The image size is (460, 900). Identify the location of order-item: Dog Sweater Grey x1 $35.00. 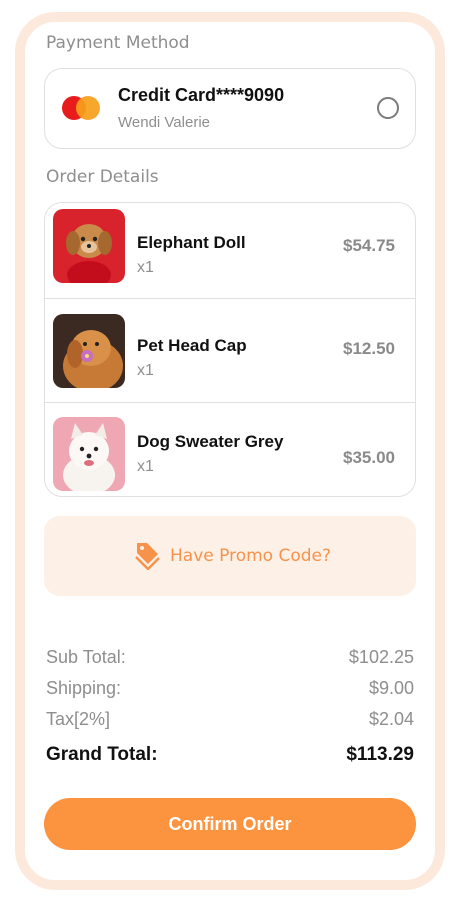
(230, 449).